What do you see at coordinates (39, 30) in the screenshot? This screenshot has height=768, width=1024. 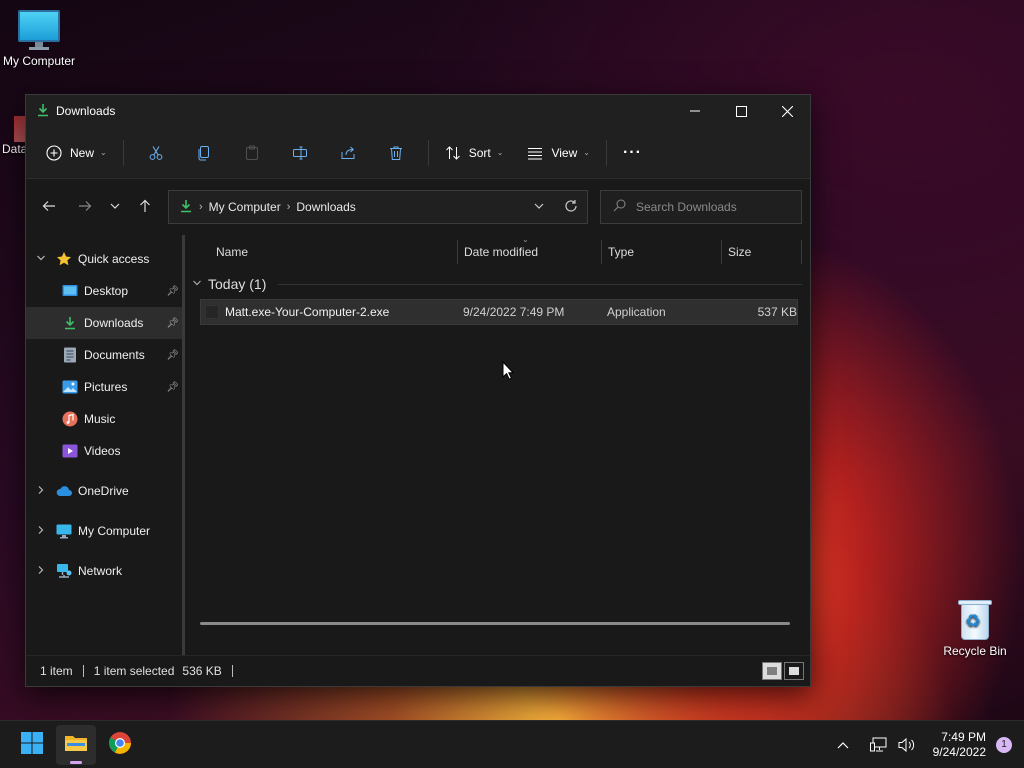 I see `monitor-icon` at bounding box center [39, 30].